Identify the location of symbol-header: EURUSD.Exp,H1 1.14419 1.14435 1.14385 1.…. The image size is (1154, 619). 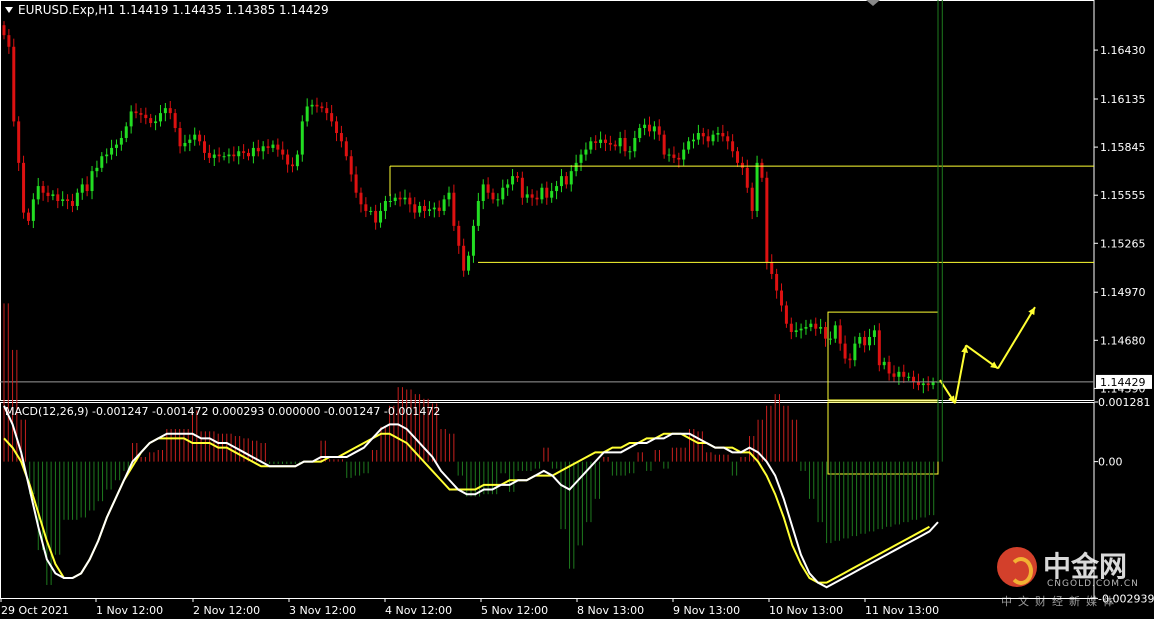
(173, 10).